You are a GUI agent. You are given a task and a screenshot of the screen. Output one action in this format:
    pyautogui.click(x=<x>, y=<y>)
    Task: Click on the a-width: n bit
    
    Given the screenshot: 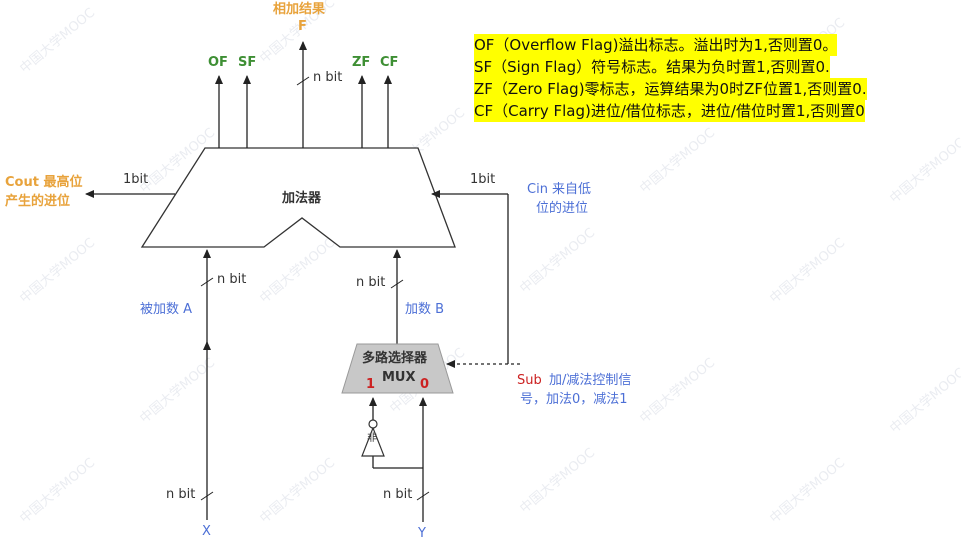 What is the action you would take?
    pyautogui.click(x=232, y=279)
    